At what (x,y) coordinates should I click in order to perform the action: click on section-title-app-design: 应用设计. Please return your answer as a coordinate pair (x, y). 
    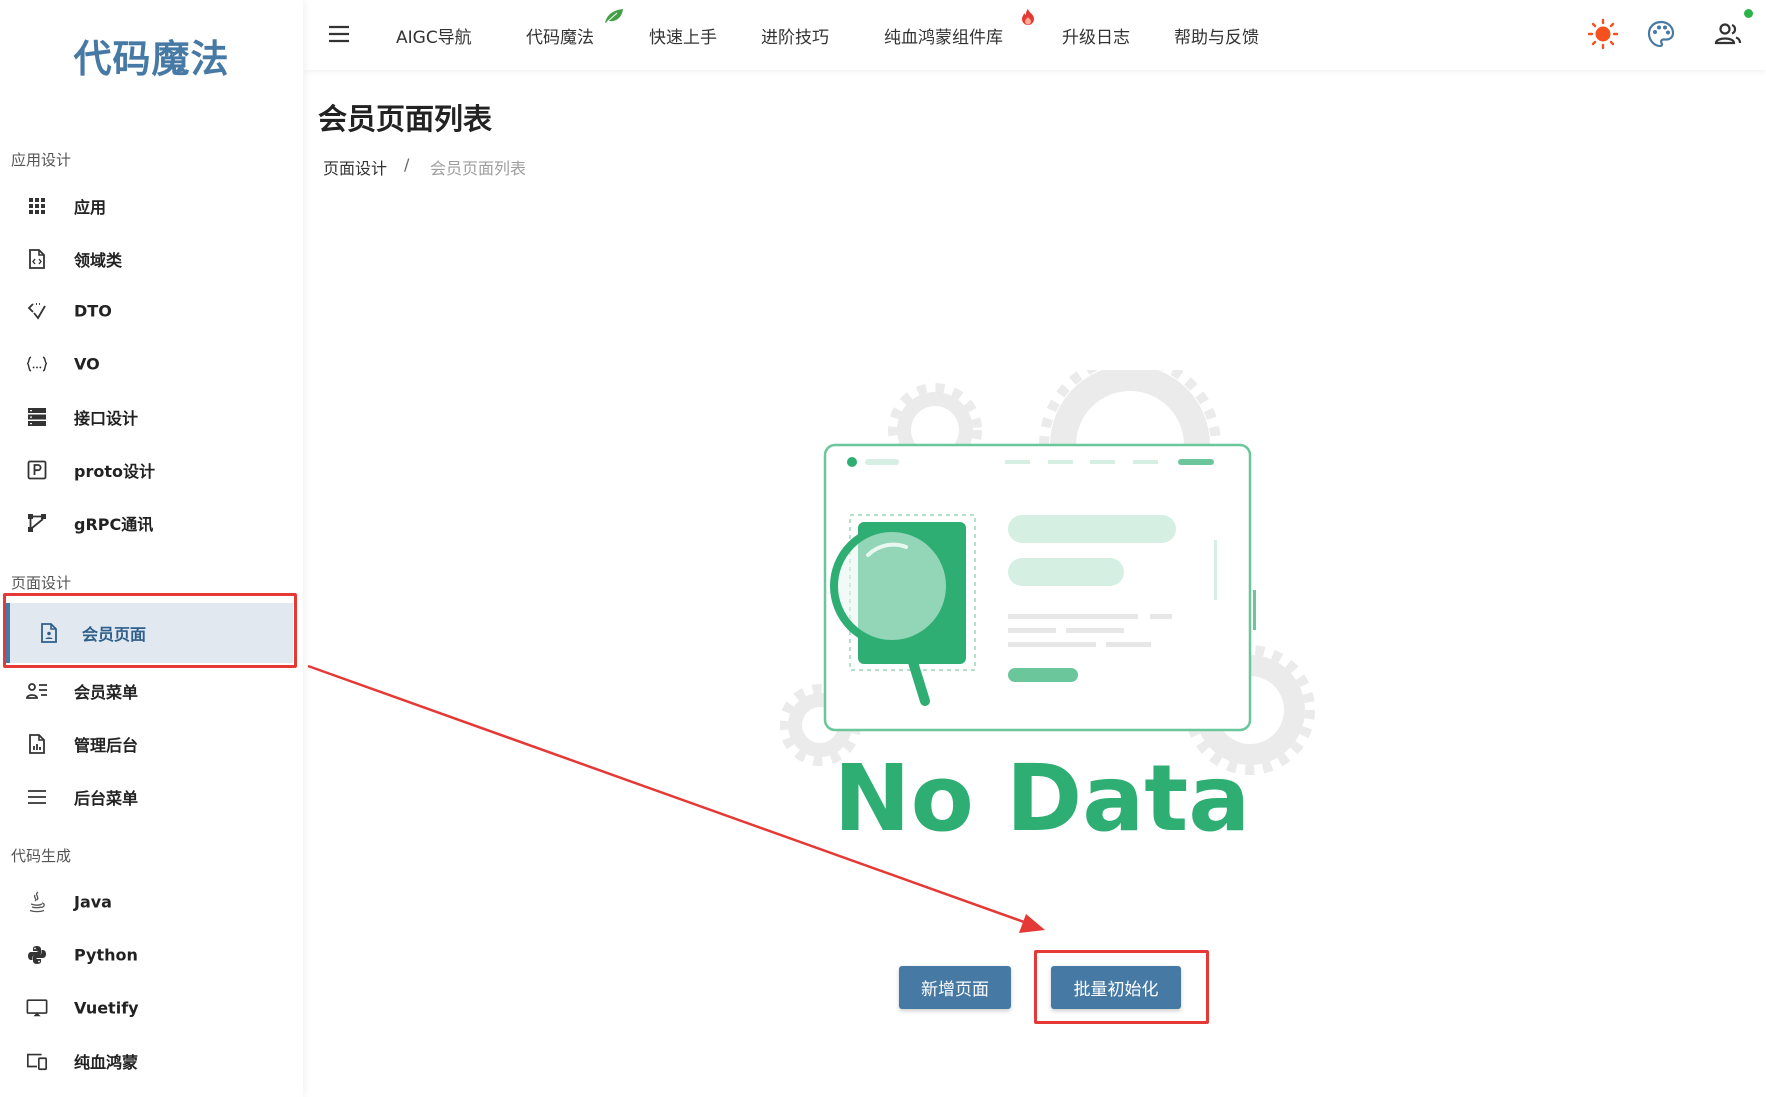
    Looking at the image, I should click on (41, 160).